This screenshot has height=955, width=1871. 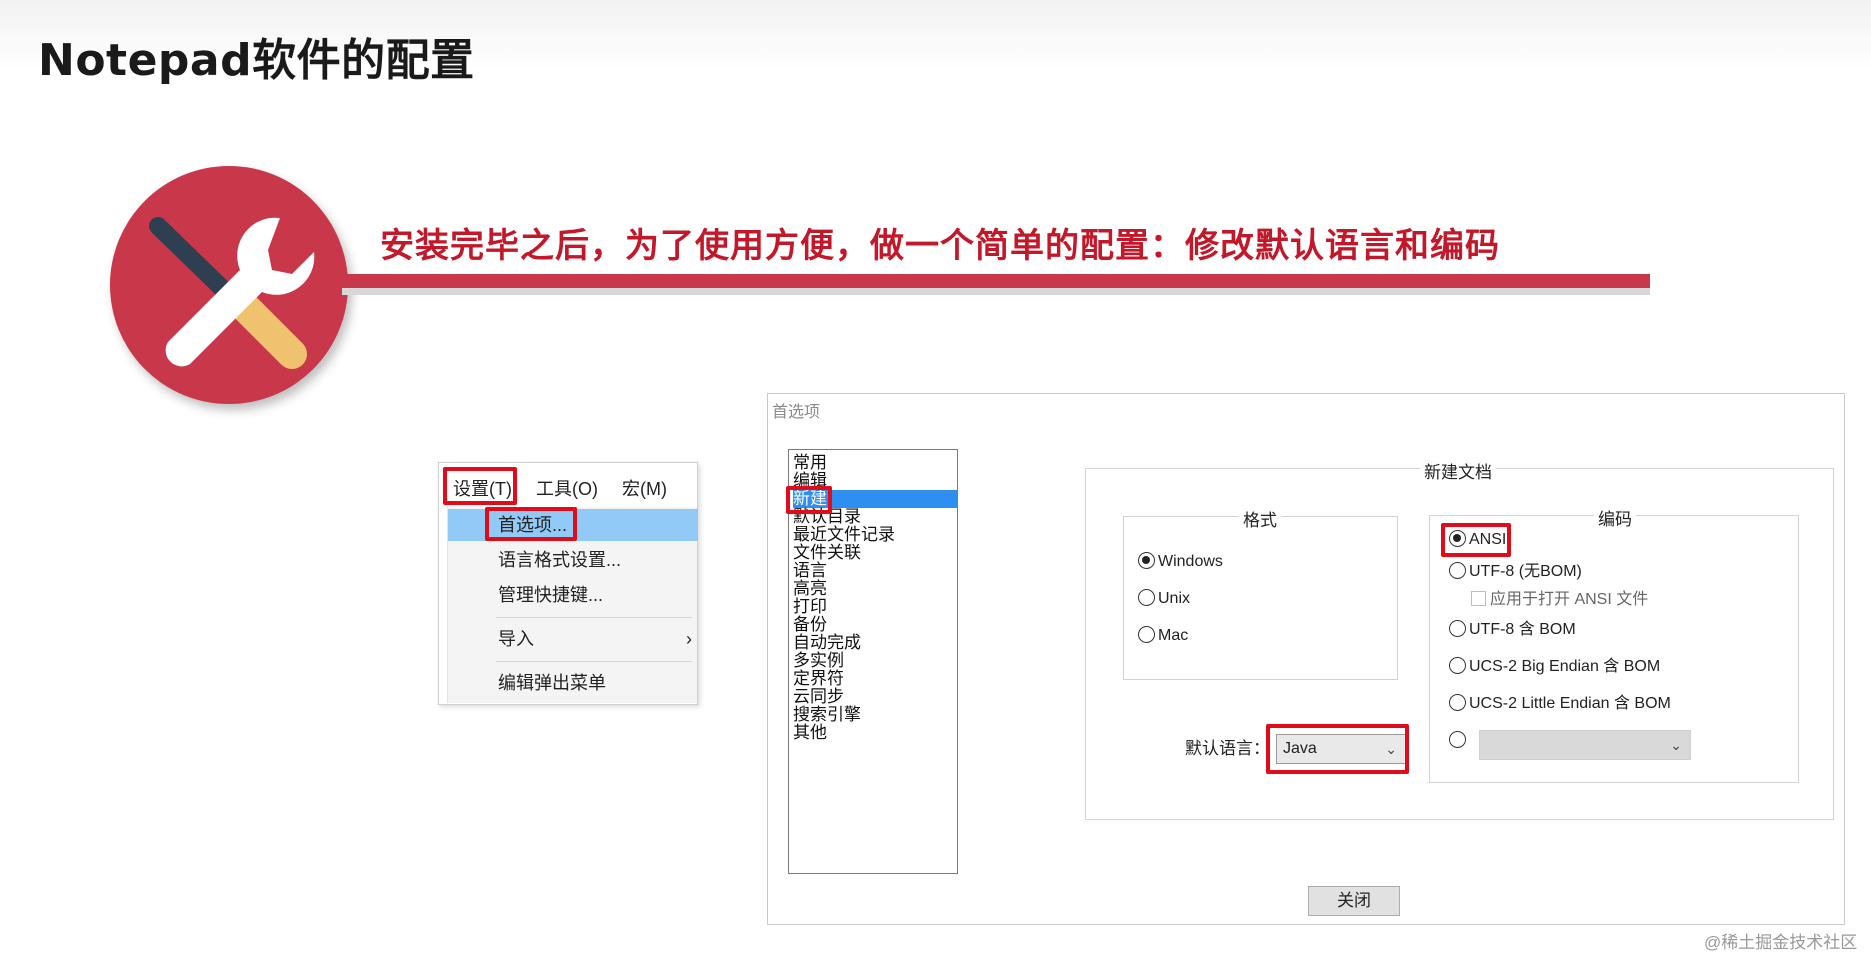 I want to click on category-item-recent-files: 最近文件记录, so click(x=875, y=535).